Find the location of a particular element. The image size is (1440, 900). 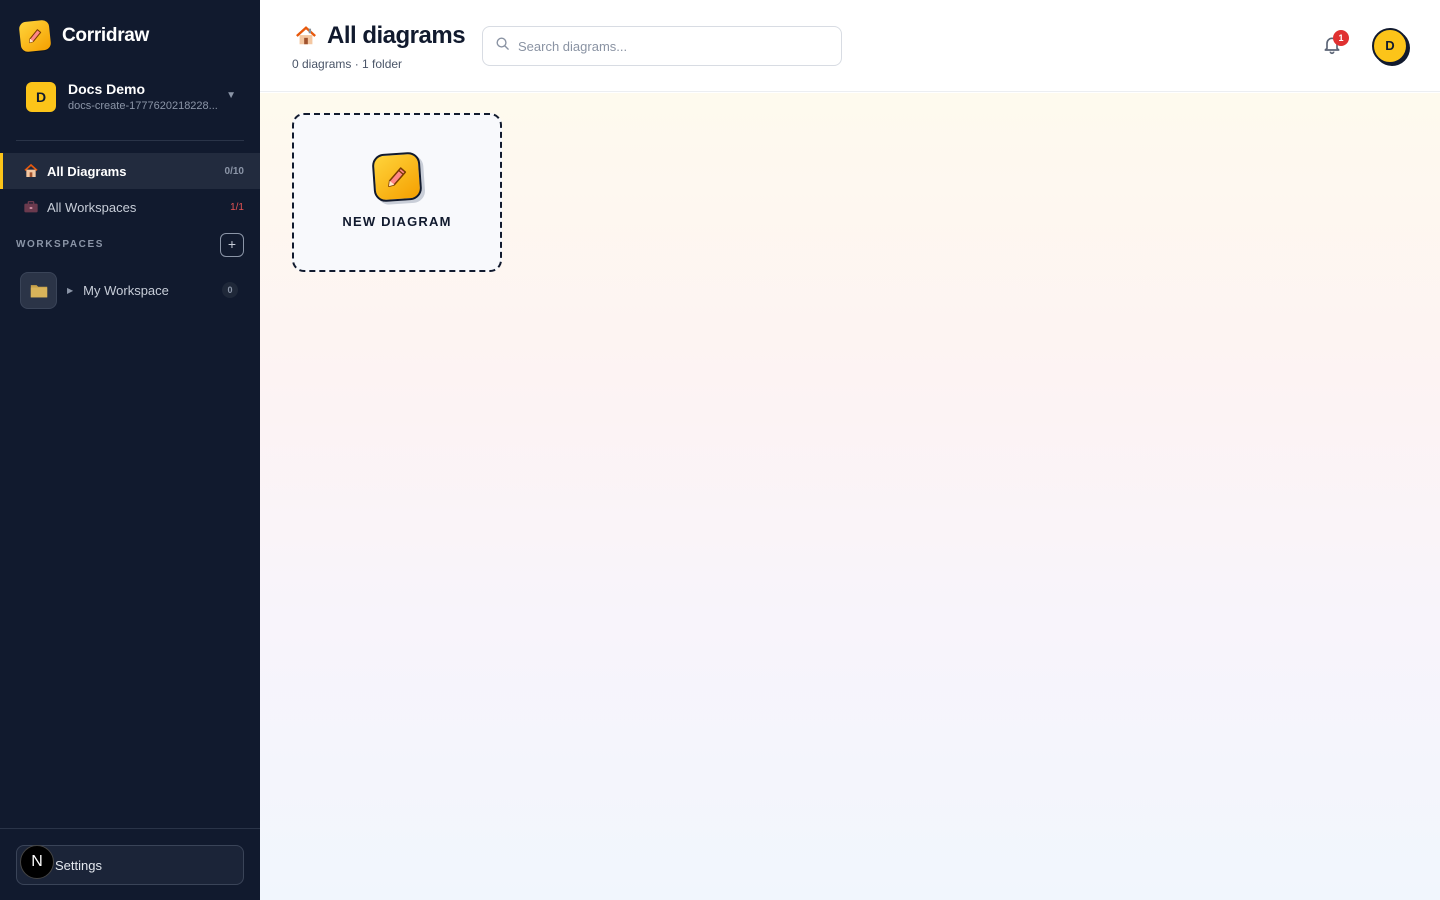

brand: Corridraw is located at coordinates (84, 36).